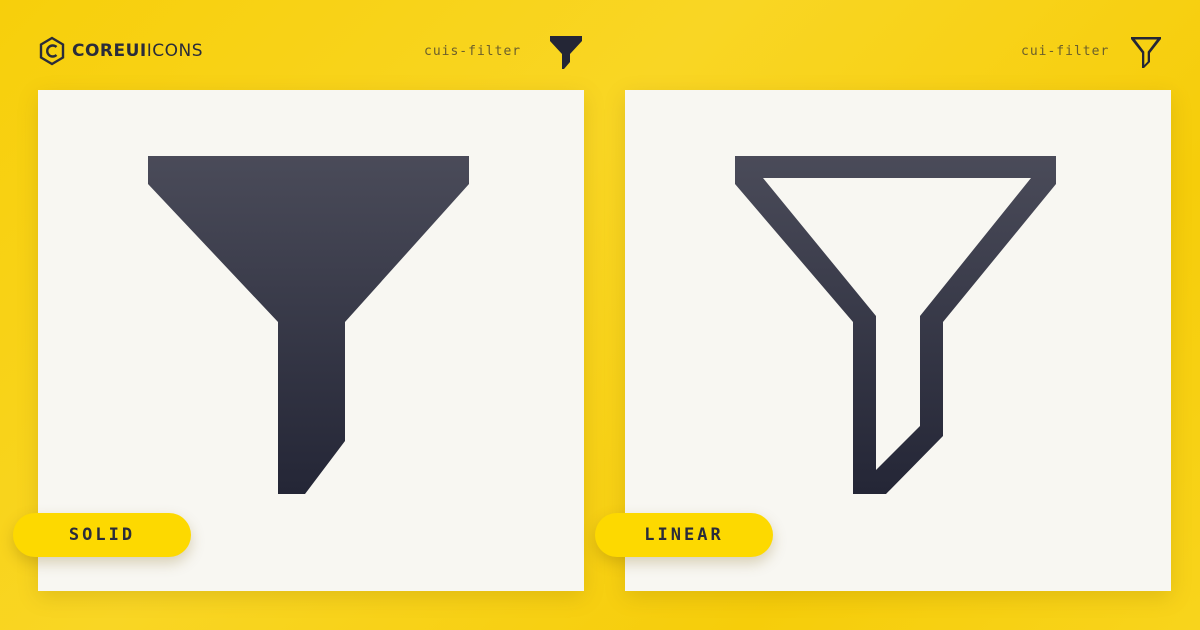  Describe the element at coordinates (138, 51) in the screenshot. I see `logo-text: COREUIICONS` at that location.